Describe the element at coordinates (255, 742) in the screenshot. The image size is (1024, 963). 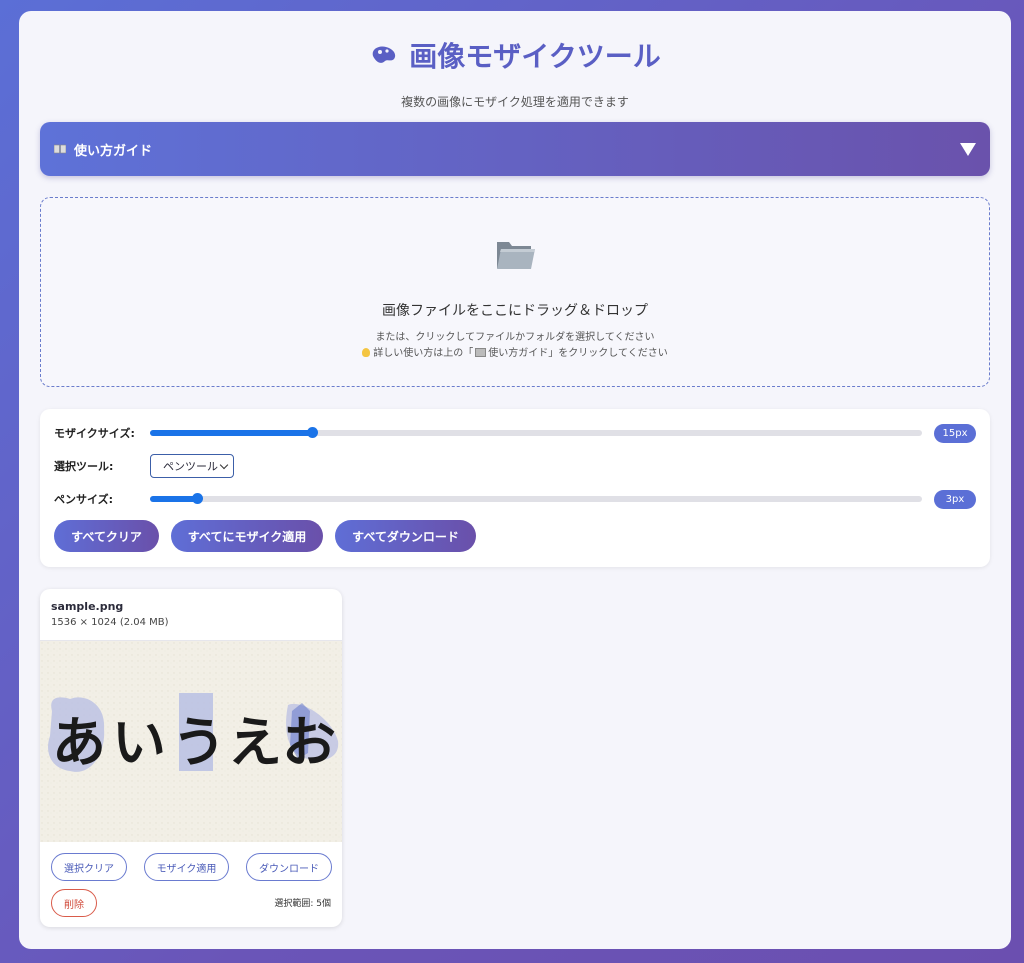
I see `preview-glyph: え` at that location.